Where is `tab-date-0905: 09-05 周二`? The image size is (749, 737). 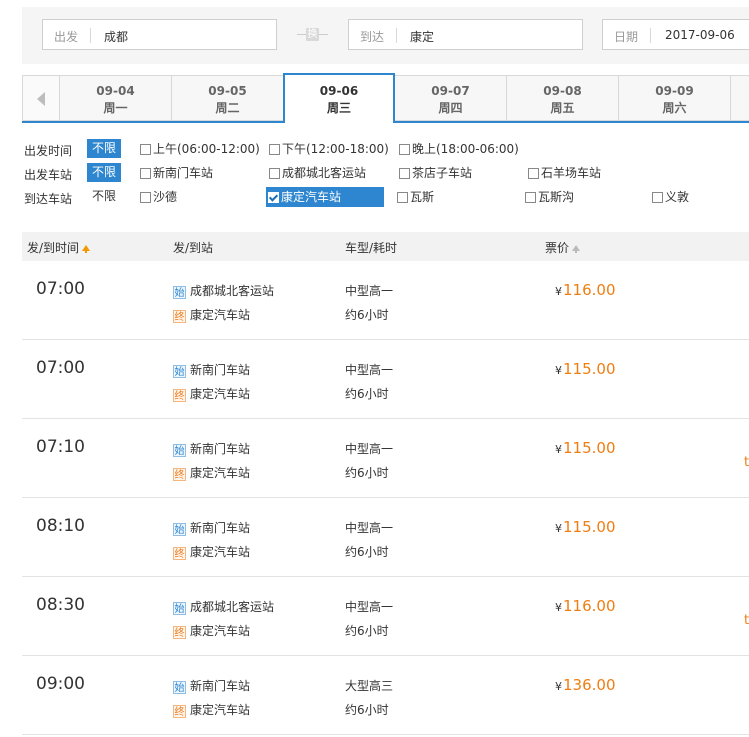 tab-date-0905: 09-05 周二 is located at coordinates (228, 98).